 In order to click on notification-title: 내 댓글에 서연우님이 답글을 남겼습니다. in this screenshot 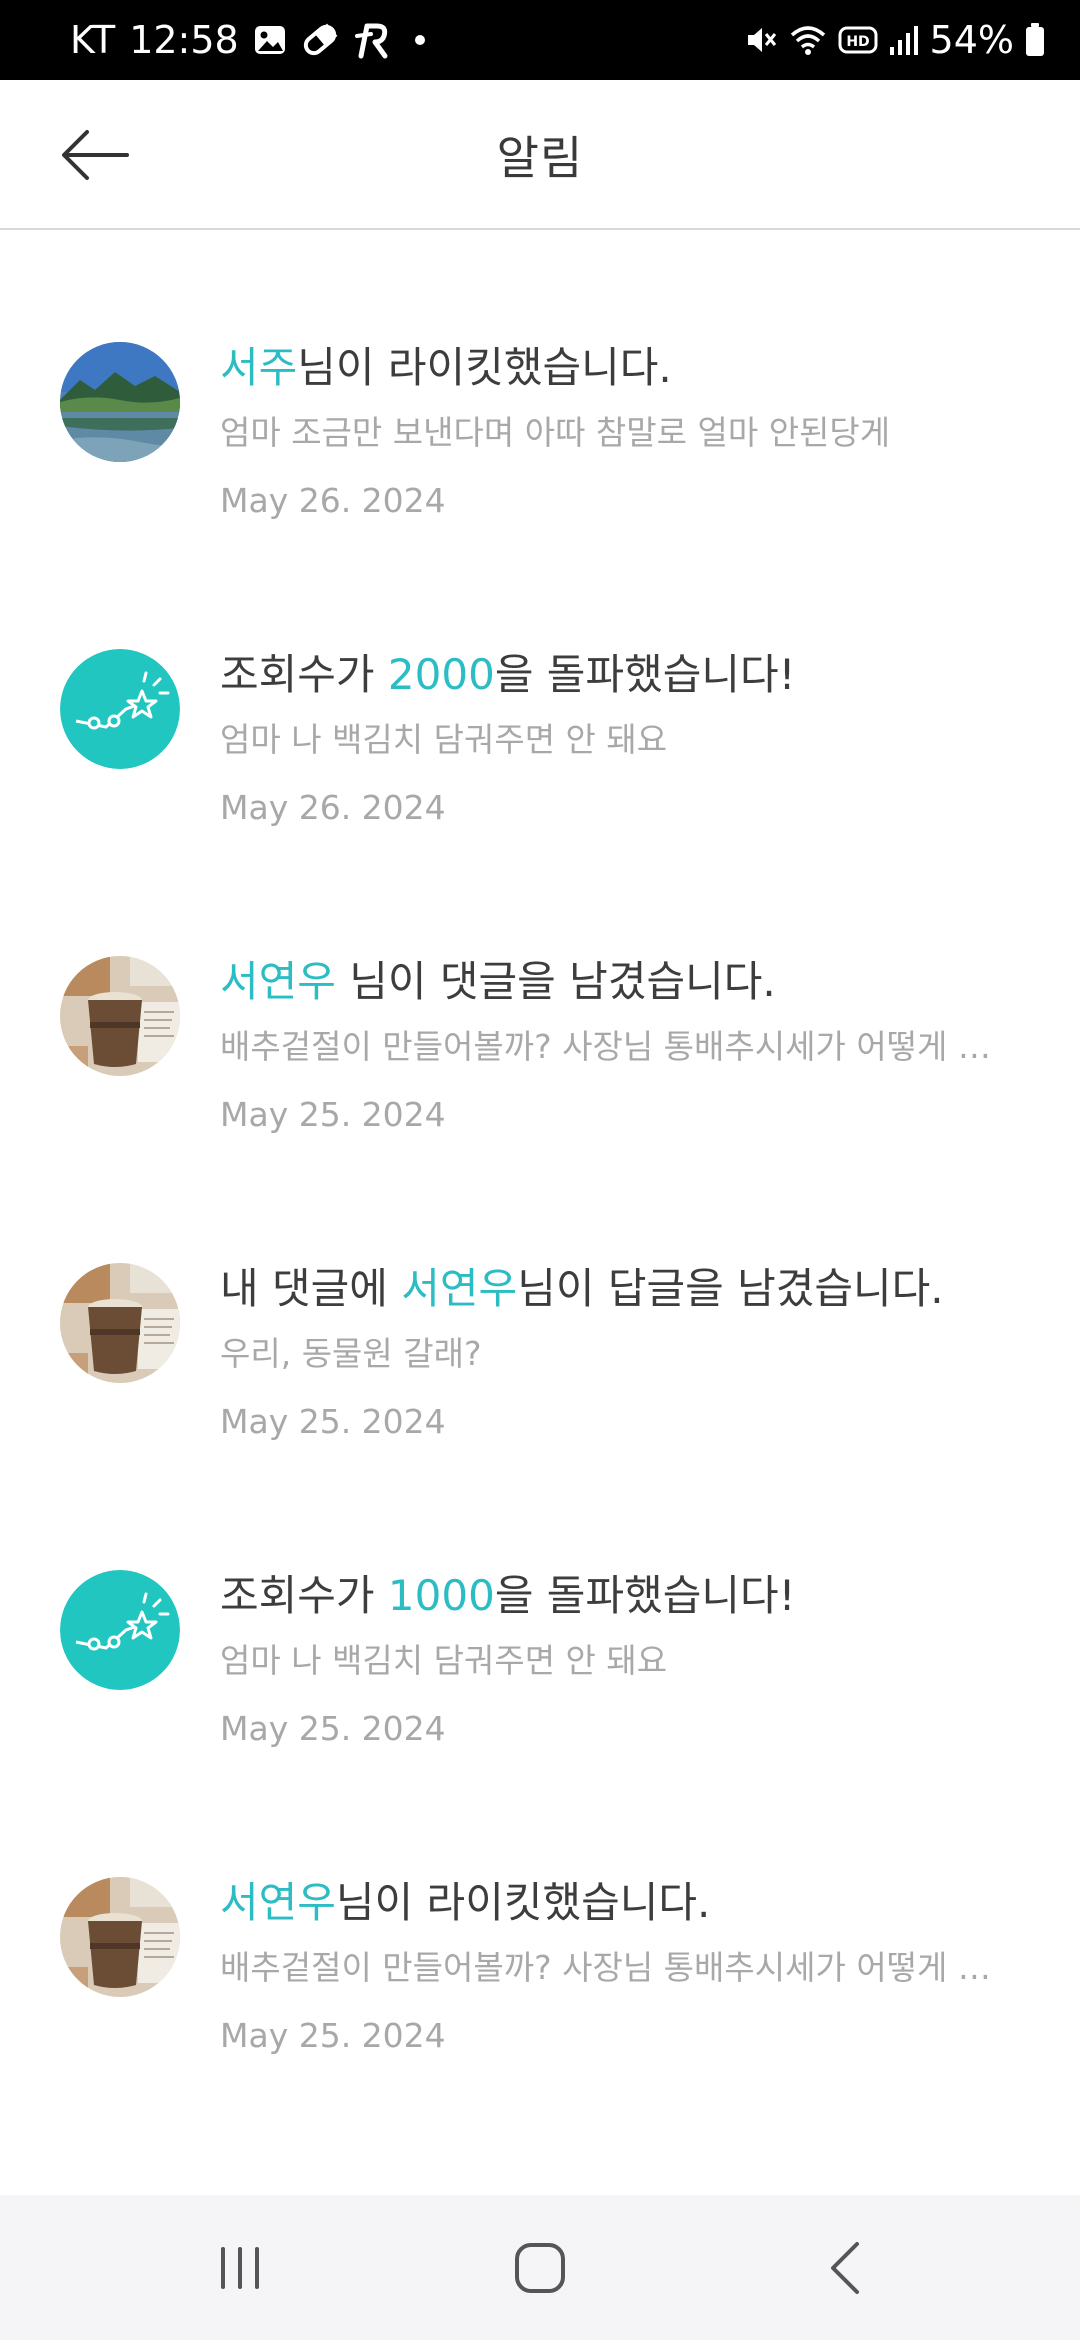, I will do `click(630, 1289)`.